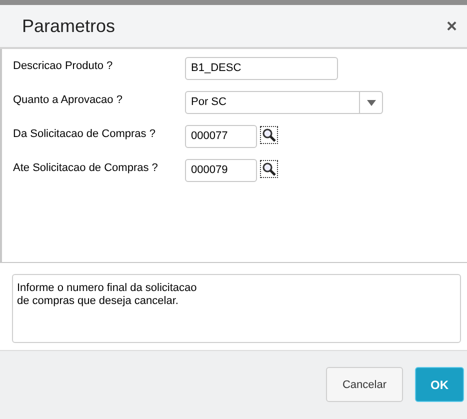 This screenshot has width=467, height=419. I want to click on window-title: Parametros, so click(69, 26).